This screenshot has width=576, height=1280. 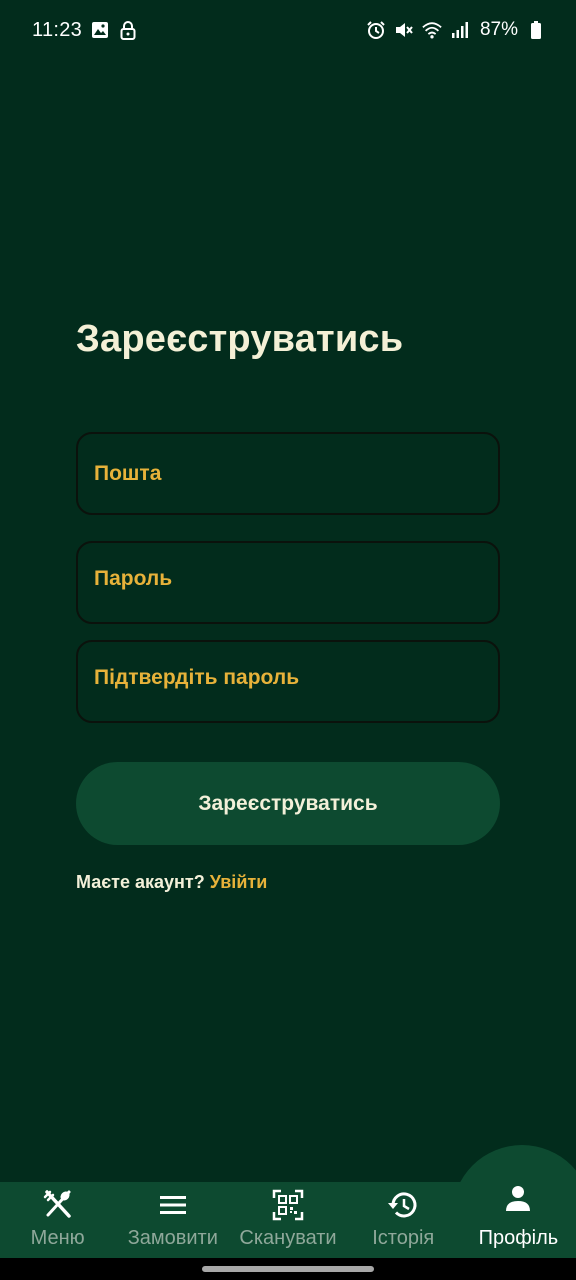 I want to click on qr-code-icon, so click(x=288, y=1205).